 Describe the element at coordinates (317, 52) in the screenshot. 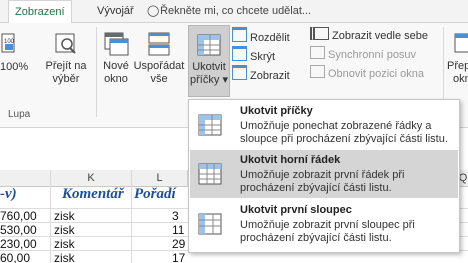

I see `sync-scroll-icon` at that location.